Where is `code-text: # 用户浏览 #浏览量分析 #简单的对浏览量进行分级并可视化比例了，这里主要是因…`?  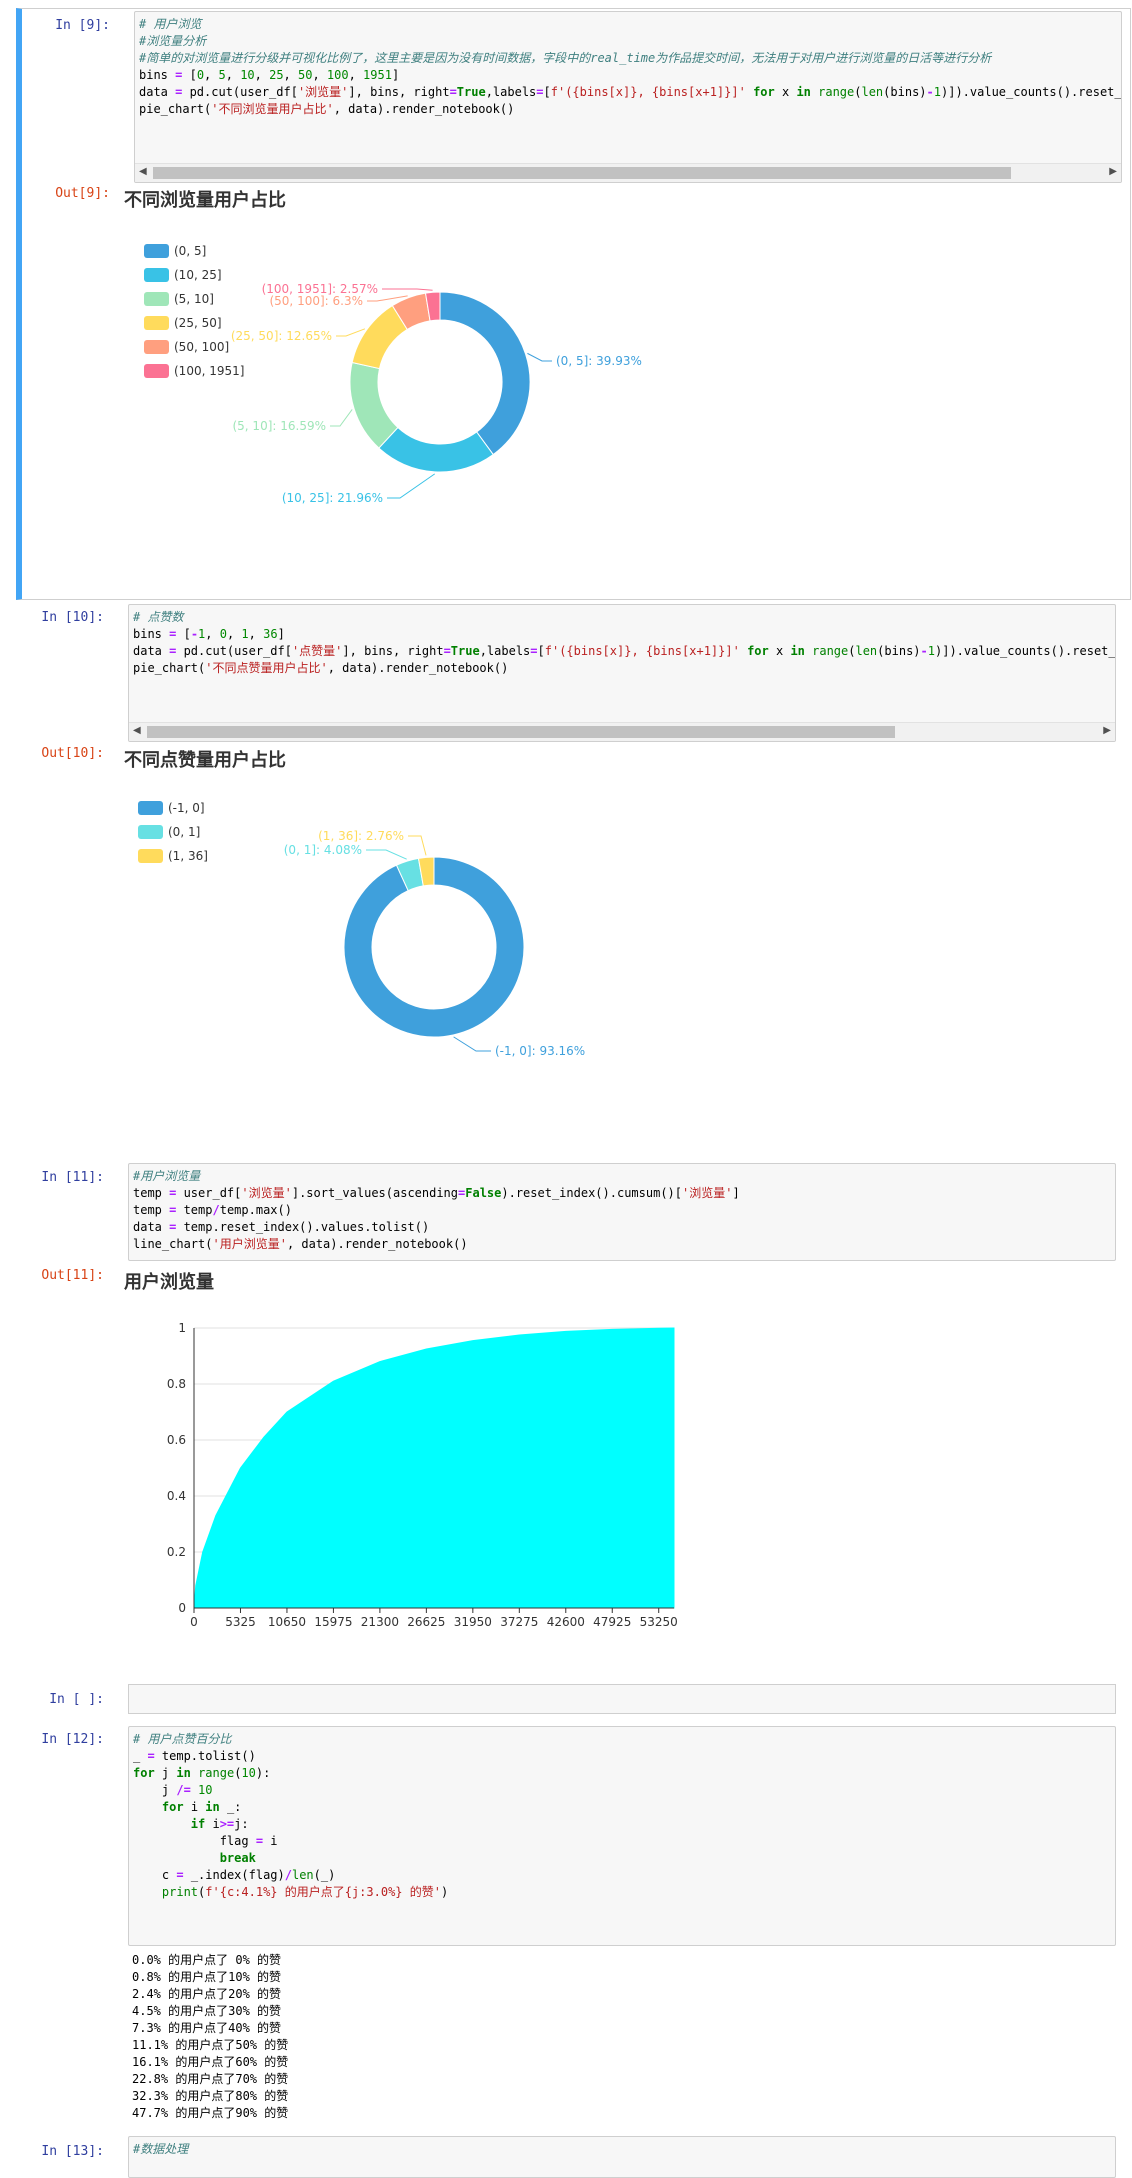
code-text: # 用户浏览 #浏览量分析 #简单的对浏览量进行分级并可视化比例了，这里主要是因… is located at coordinates (628, 67).